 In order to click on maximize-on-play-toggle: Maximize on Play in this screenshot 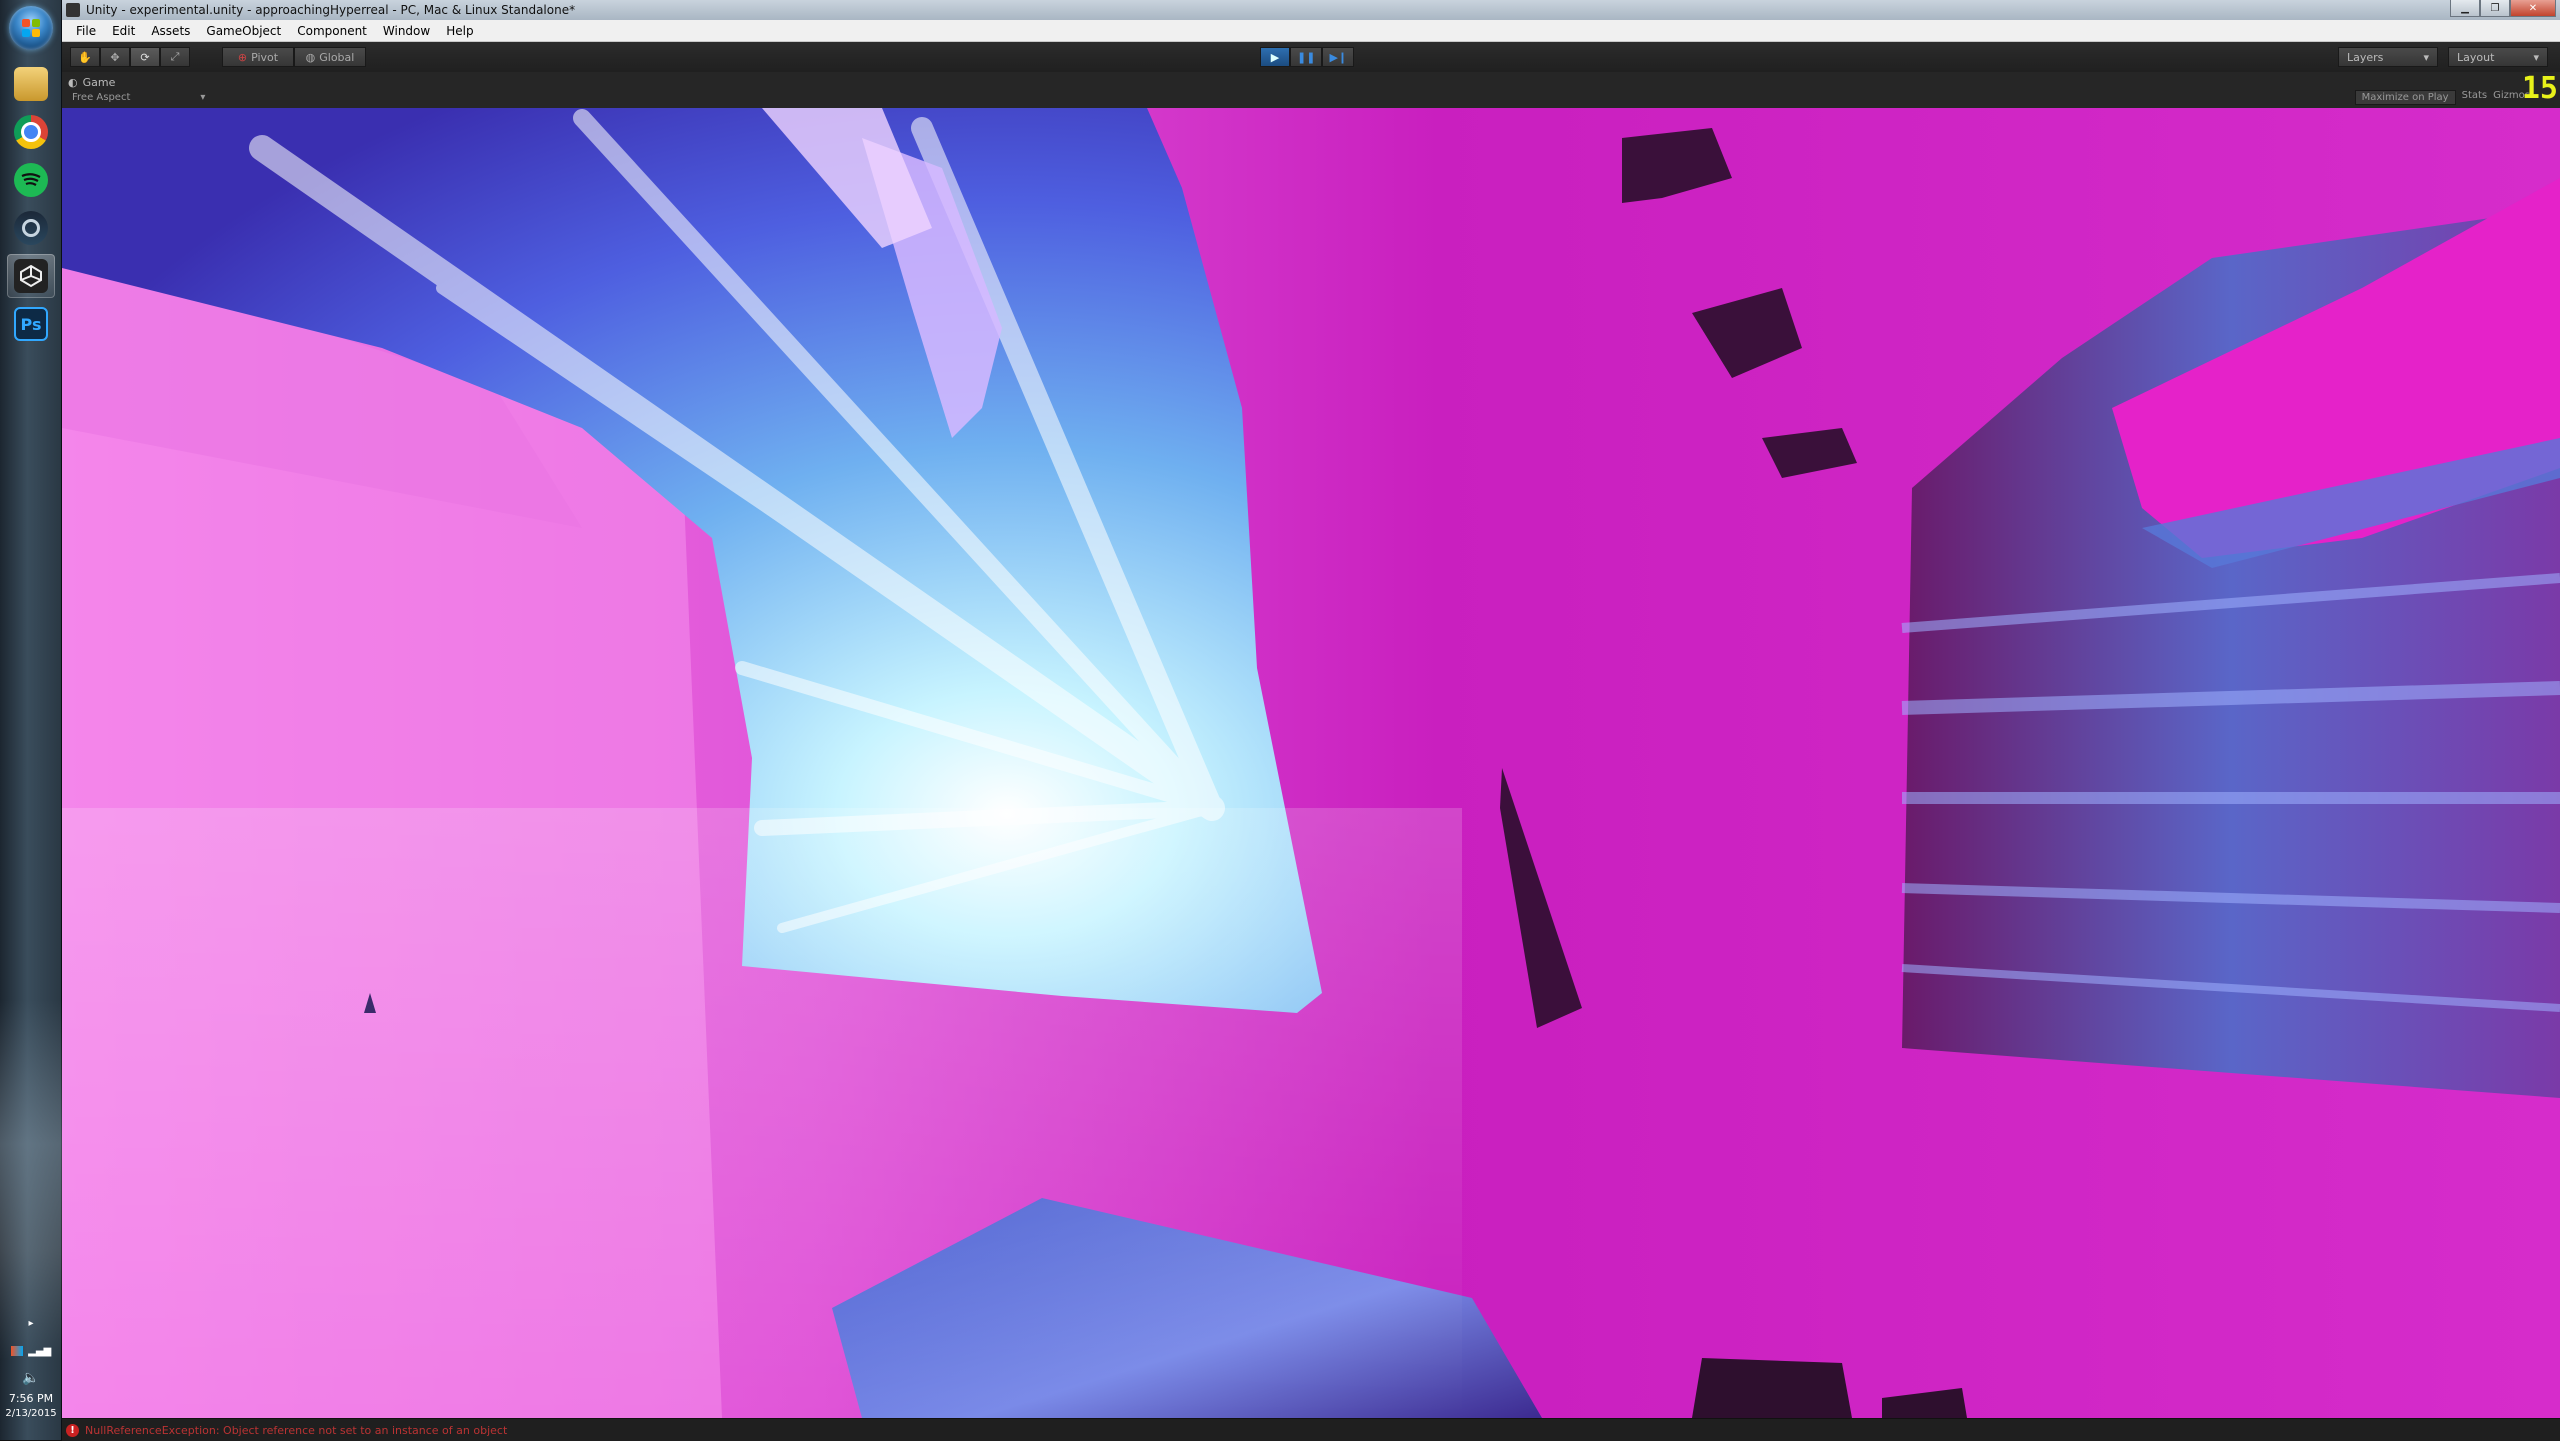, I will do `click(2405, 97)`.